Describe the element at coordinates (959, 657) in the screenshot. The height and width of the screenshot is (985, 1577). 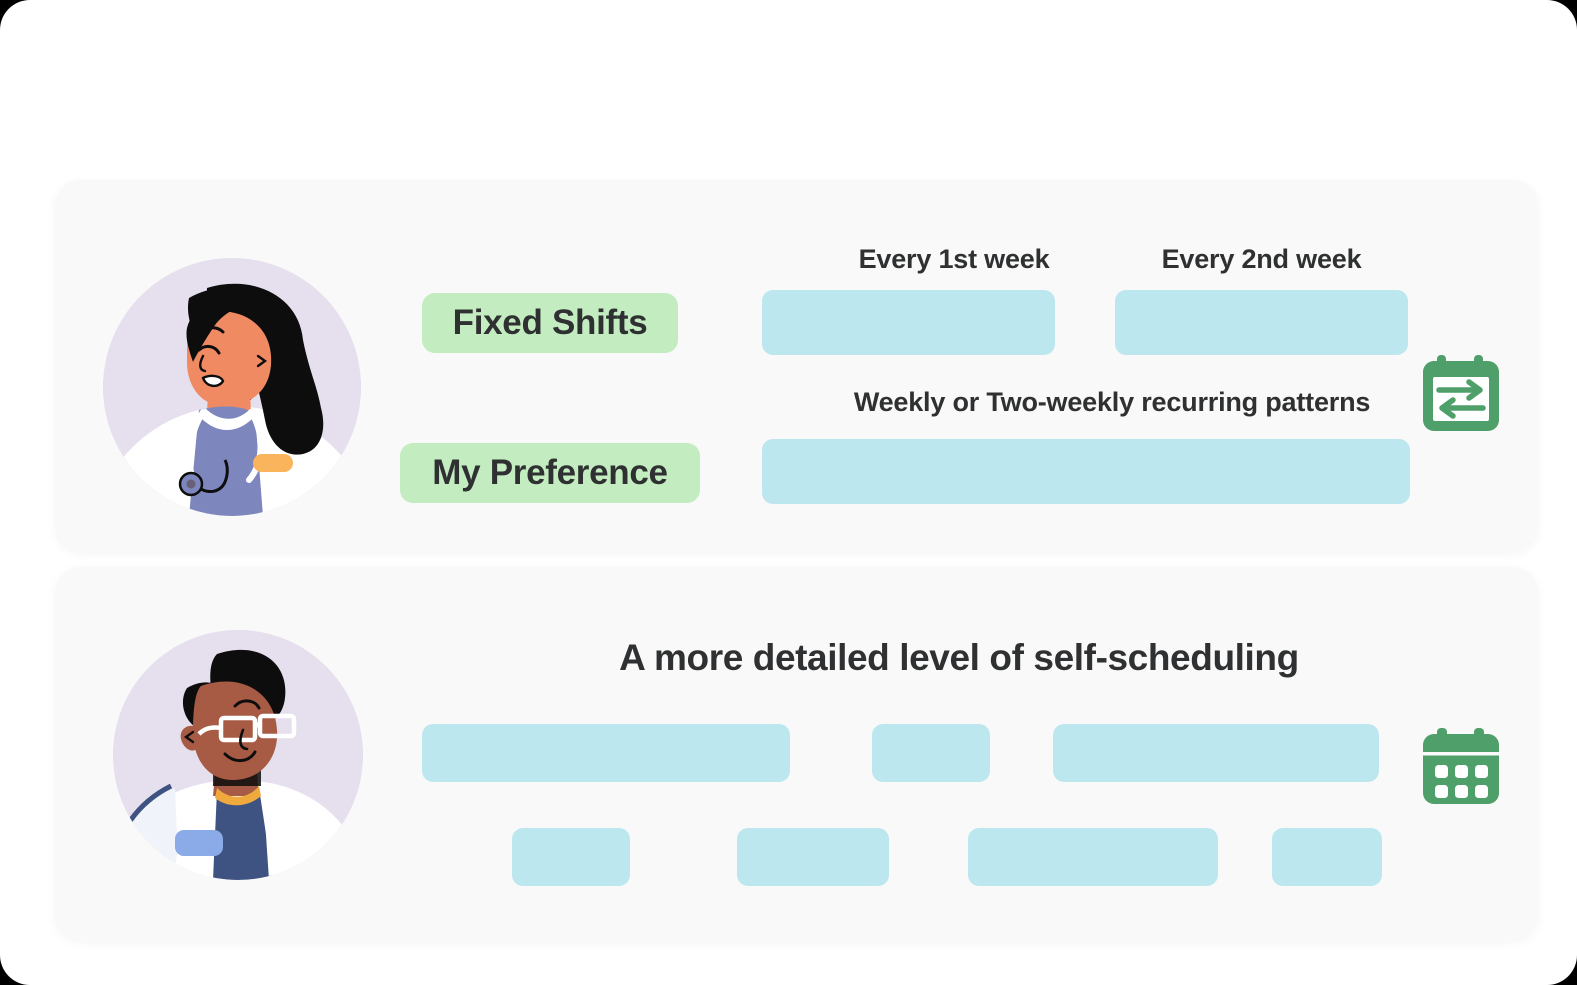
I see `page-title-self-scheduling: A more detailed level of self-scheduling` at that location.